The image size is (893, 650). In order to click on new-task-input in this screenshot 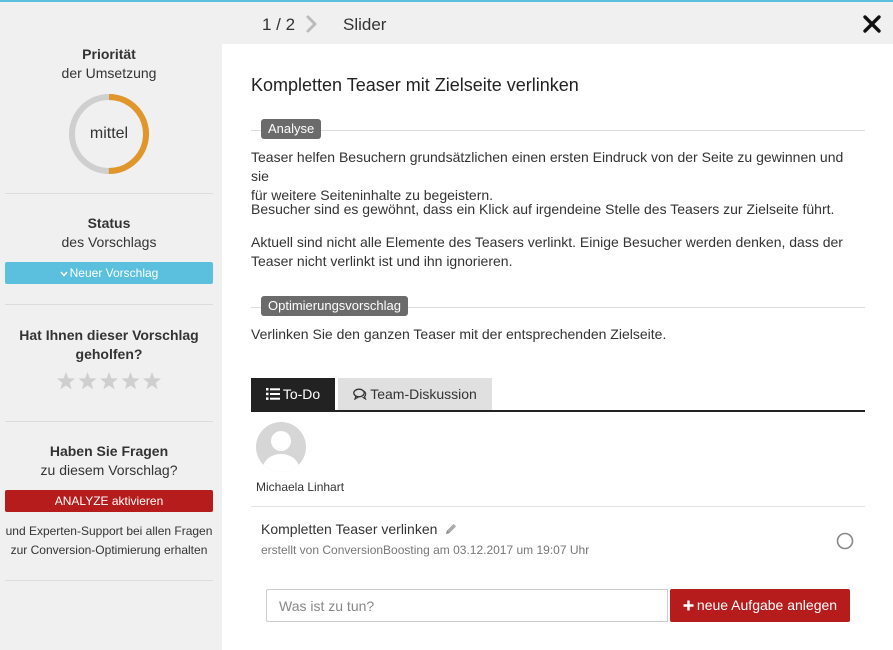, I will do `click(467, 605)`.